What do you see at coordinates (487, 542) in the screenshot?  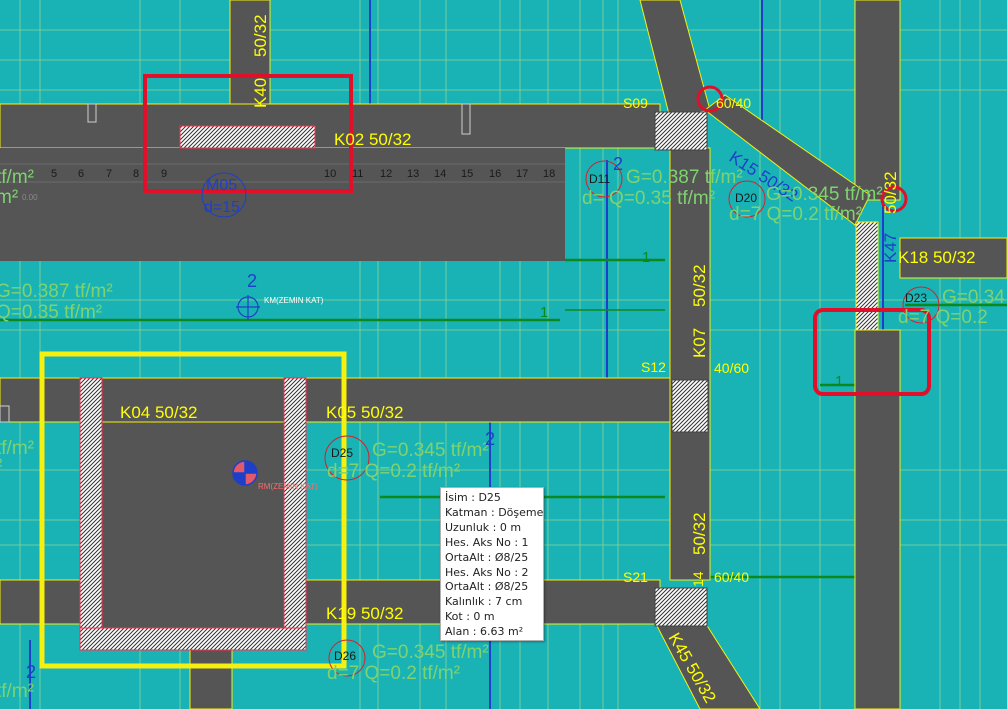 I see `tooltip-axis-1: Hes. Aks No : 1` at bounding box center [487, 542].